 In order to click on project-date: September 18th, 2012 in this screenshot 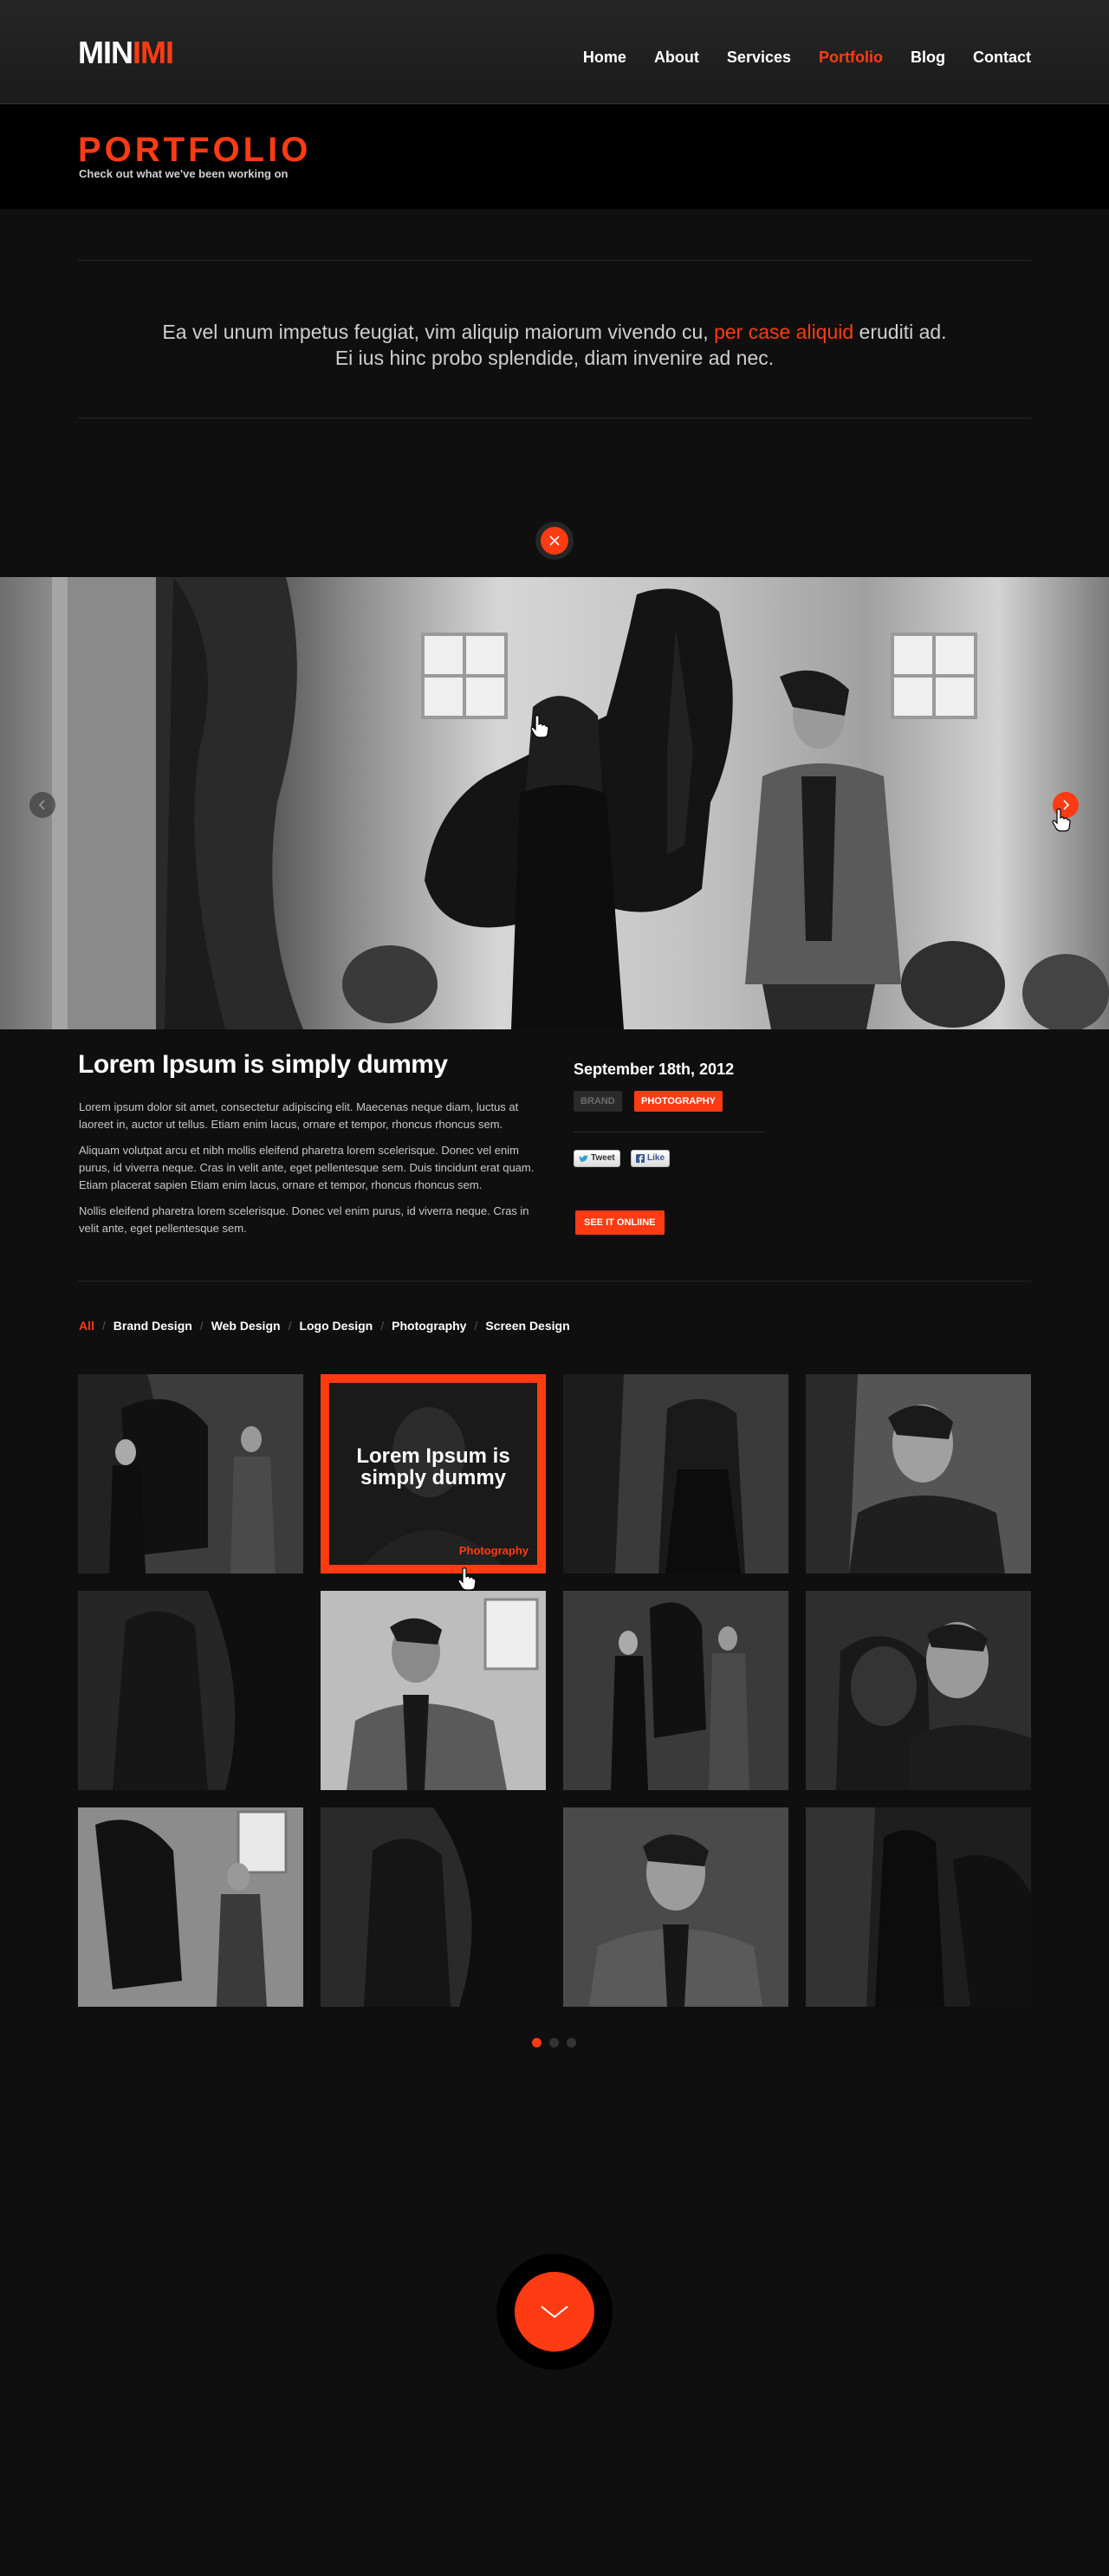, I will do `click(654, 1069)`.